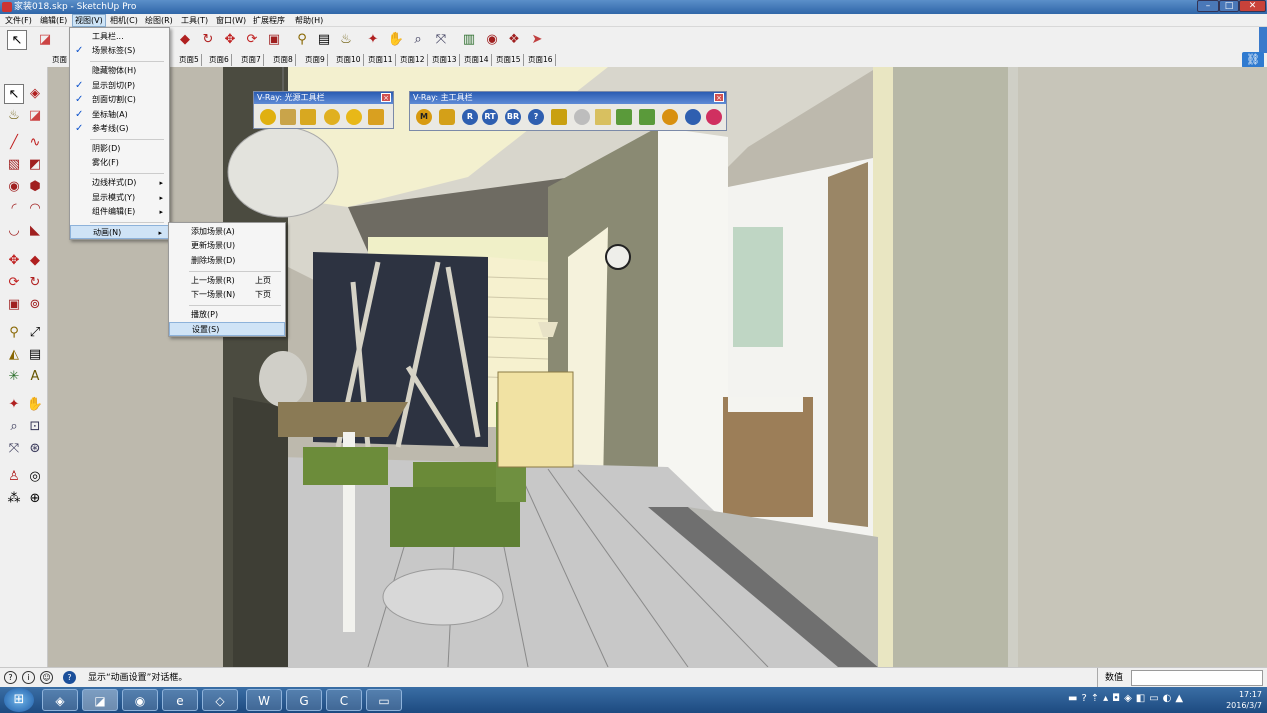 This screenshot has height=713, width=1267. Describe the element at coordinates (470, 117) in the screenshot. I see `render-icon: R` at that location.